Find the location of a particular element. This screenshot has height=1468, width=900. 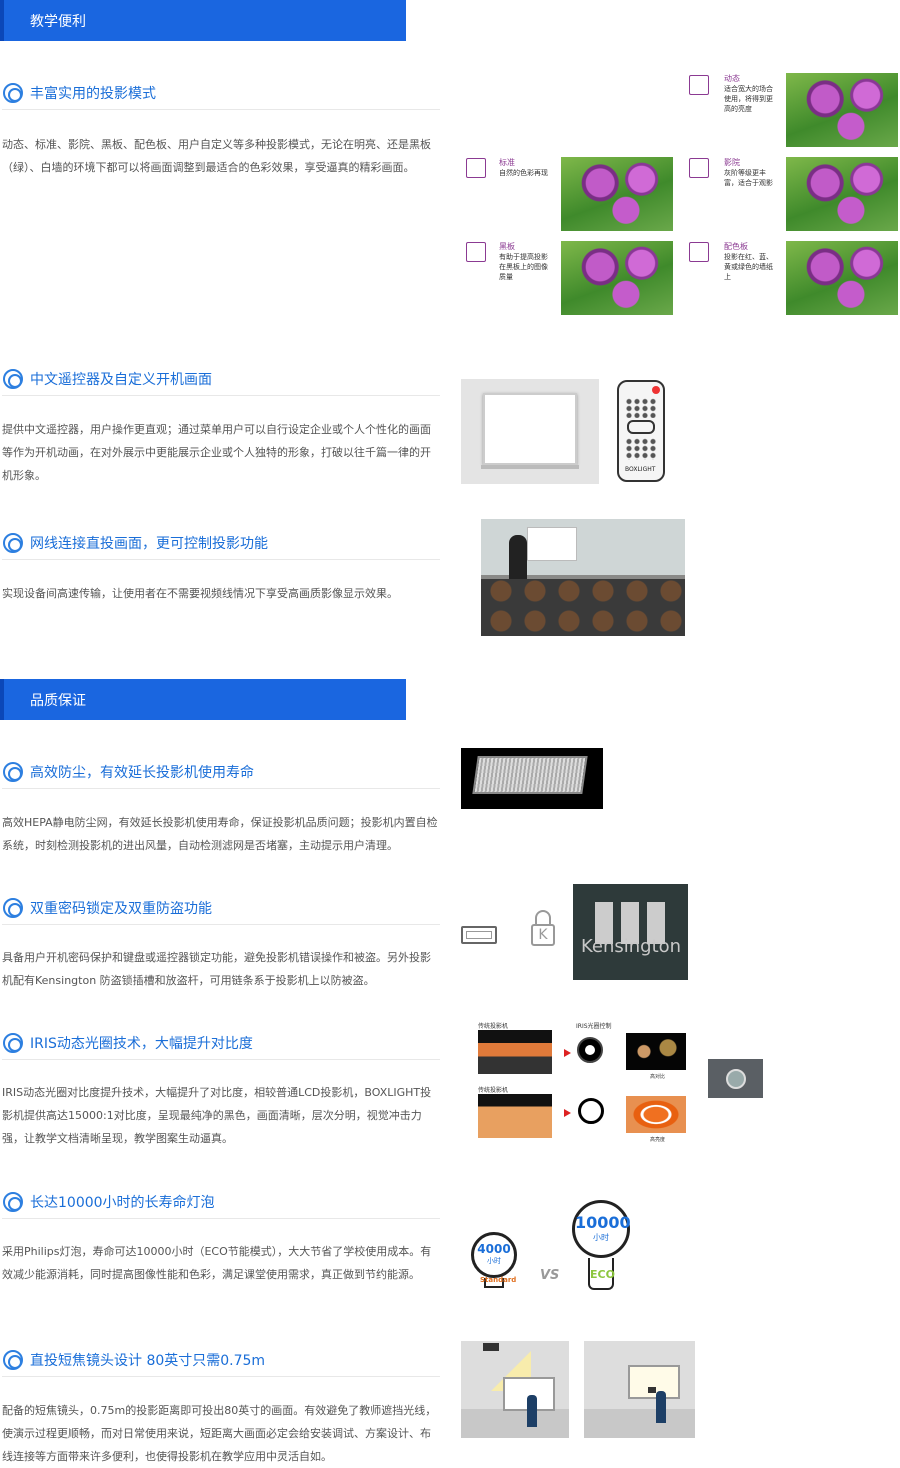

mode-cinema-icon is located at coordinates (699, 168).